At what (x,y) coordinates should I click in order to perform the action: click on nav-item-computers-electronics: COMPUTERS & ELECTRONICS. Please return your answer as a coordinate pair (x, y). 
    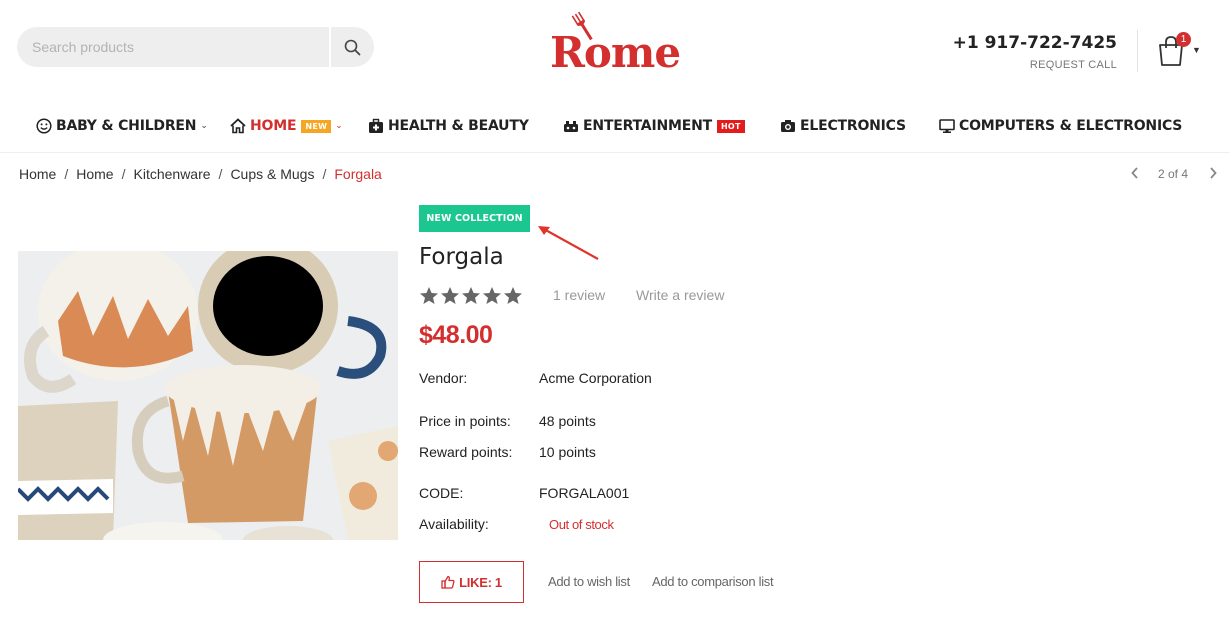
    Looking at the image, I should click on (1060, 126).